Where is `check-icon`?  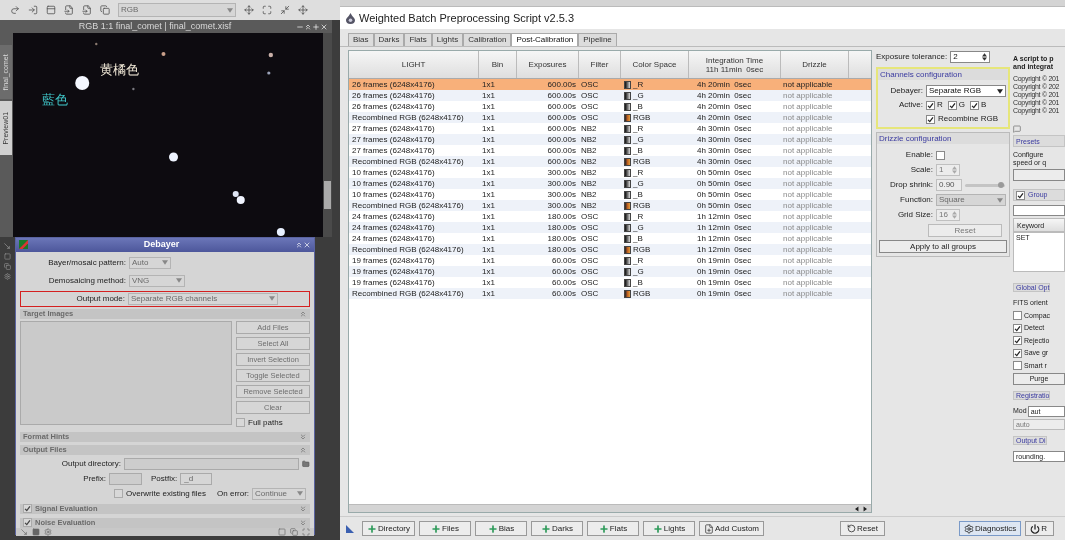
check-icon is located at coordinates (952, 105).